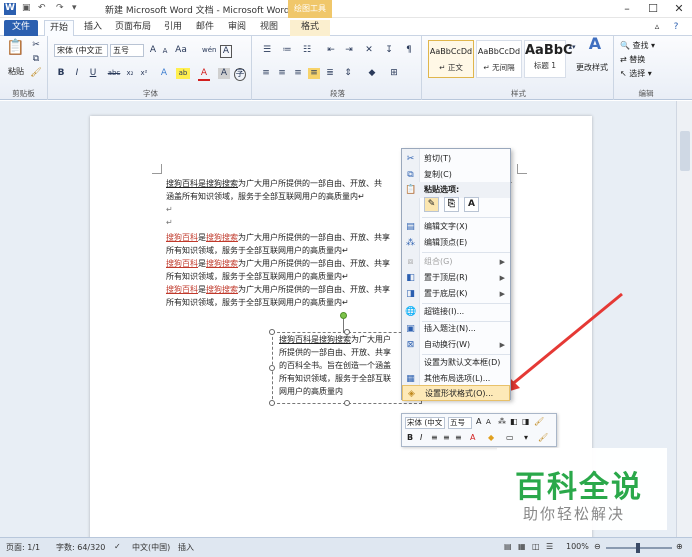 The height and width of the screenshot is (557, 692). What do you see at coordinates (204, 74) in the screenshot?
I see `font-color-button: A` at bounding box center [204, 74].